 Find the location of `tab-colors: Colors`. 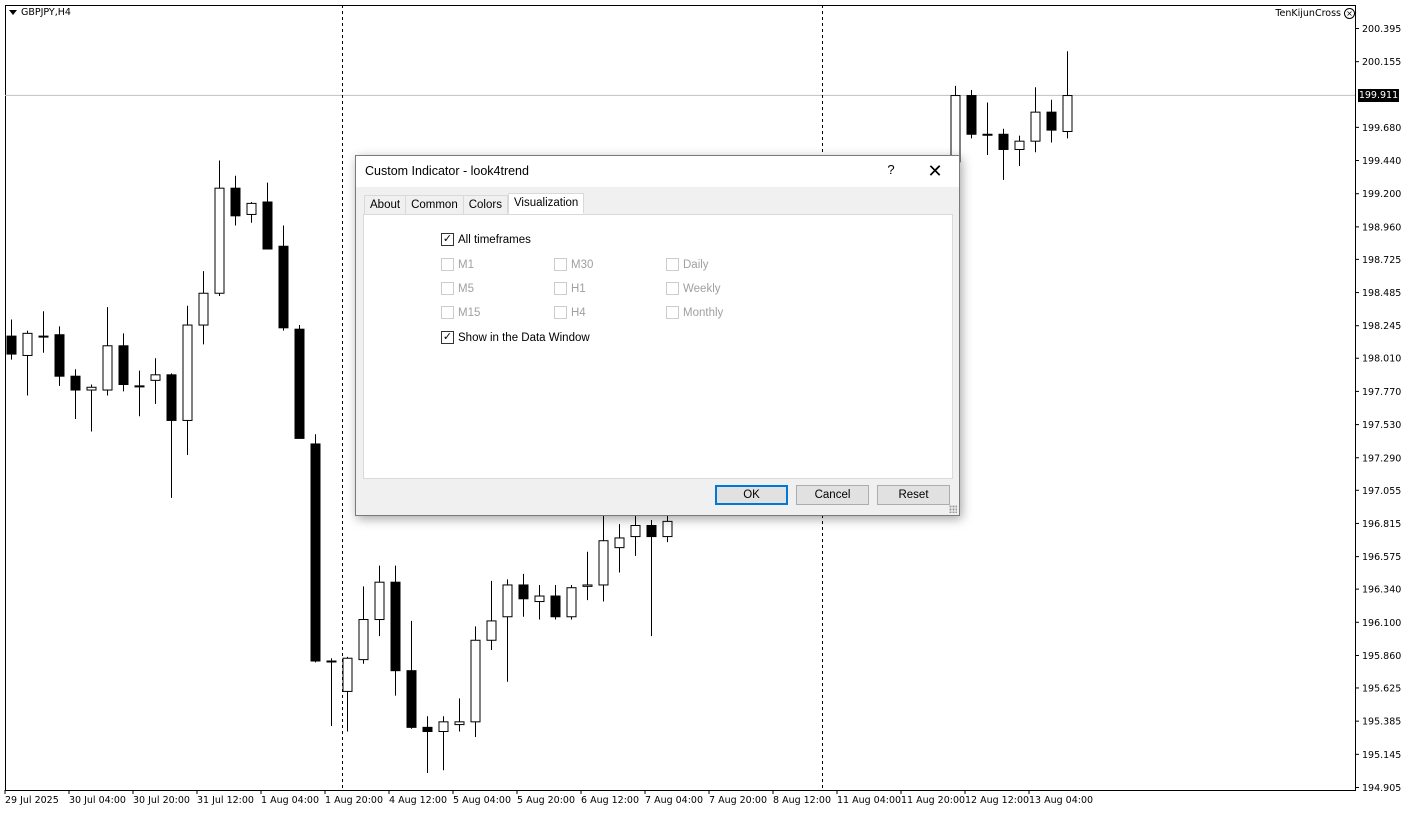

tab-colors: Colors is located at coordinates (485, 205).